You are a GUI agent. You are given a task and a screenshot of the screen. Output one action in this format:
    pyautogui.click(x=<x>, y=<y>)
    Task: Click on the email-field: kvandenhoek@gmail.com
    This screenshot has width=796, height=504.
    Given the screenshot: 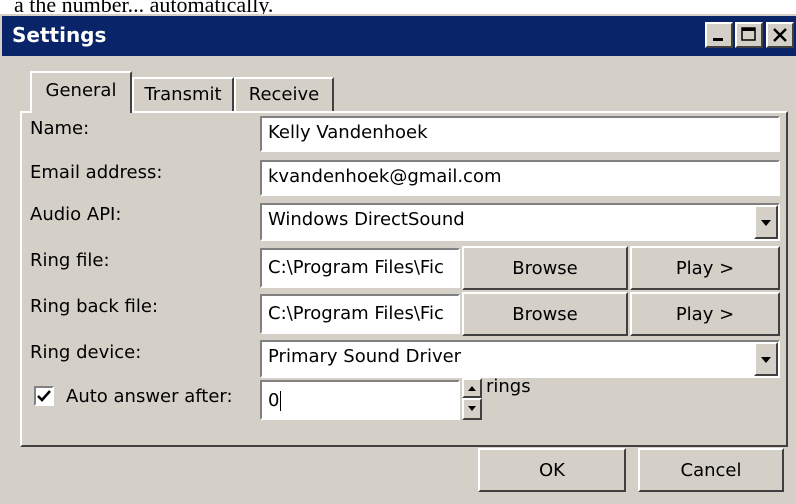 What is the action you would take?
    pyautogui.click(x=520, y=178)
    